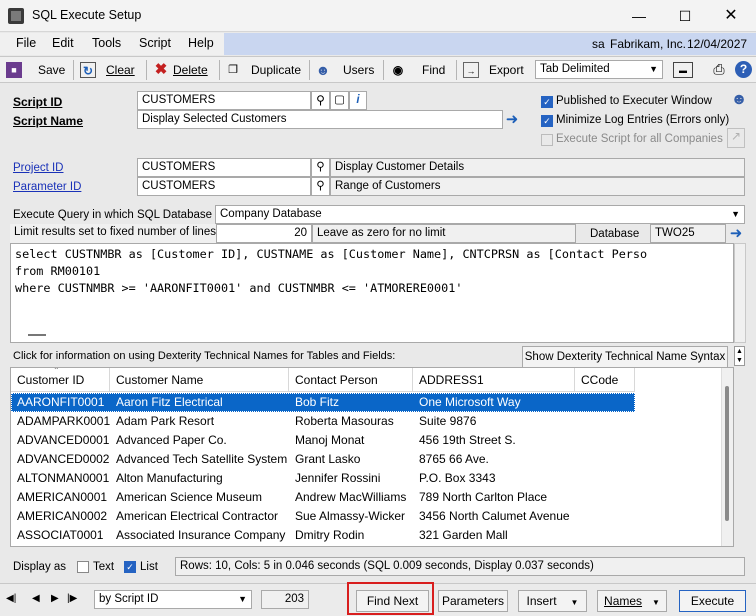 The image size is (756, 616). Describe the element at coordinates (743, 69) in the screenshot. I see `help-icon: ?` at that location.